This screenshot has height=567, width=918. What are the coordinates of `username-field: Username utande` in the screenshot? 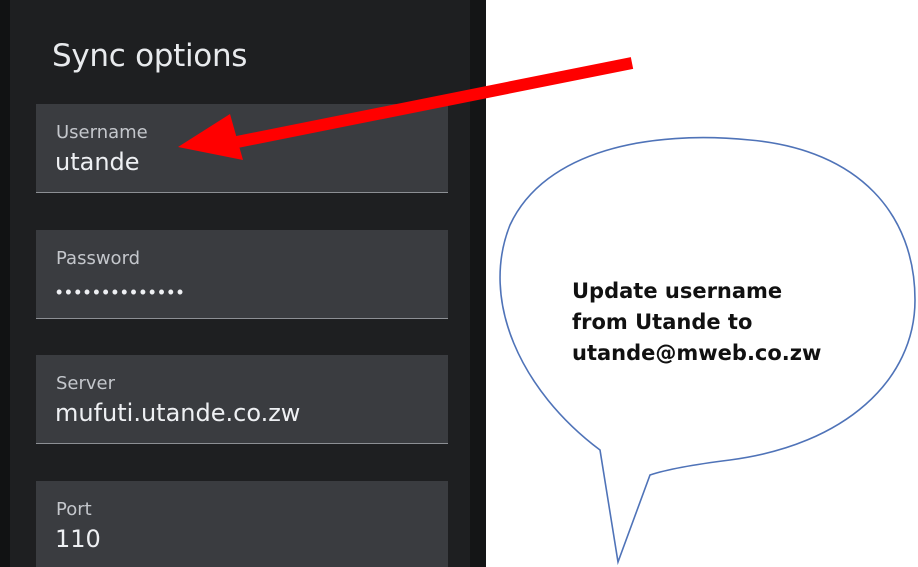 It's located at (242, 148).